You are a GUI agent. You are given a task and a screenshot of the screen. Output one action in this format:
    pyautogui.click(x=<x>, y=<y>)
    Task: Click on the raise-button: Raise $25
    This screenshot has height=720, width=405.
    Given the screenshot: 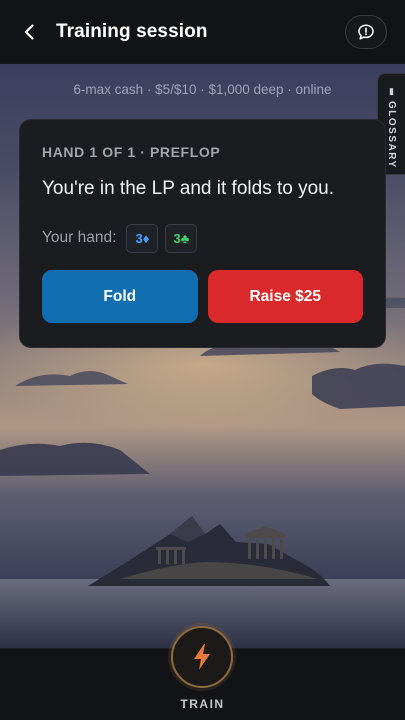 What is the action you would take?
    pyautogui.click(x=285, y=296)
    